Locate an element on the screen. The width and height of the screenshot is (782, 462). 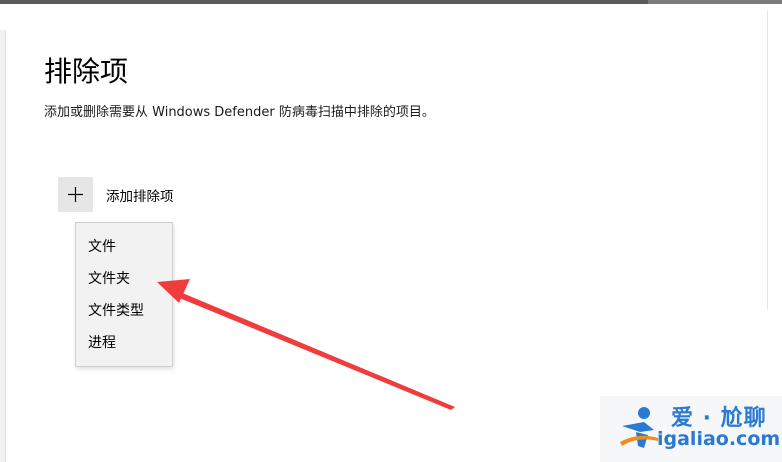
left-navigation-edge is located at coordinates (3, 246).